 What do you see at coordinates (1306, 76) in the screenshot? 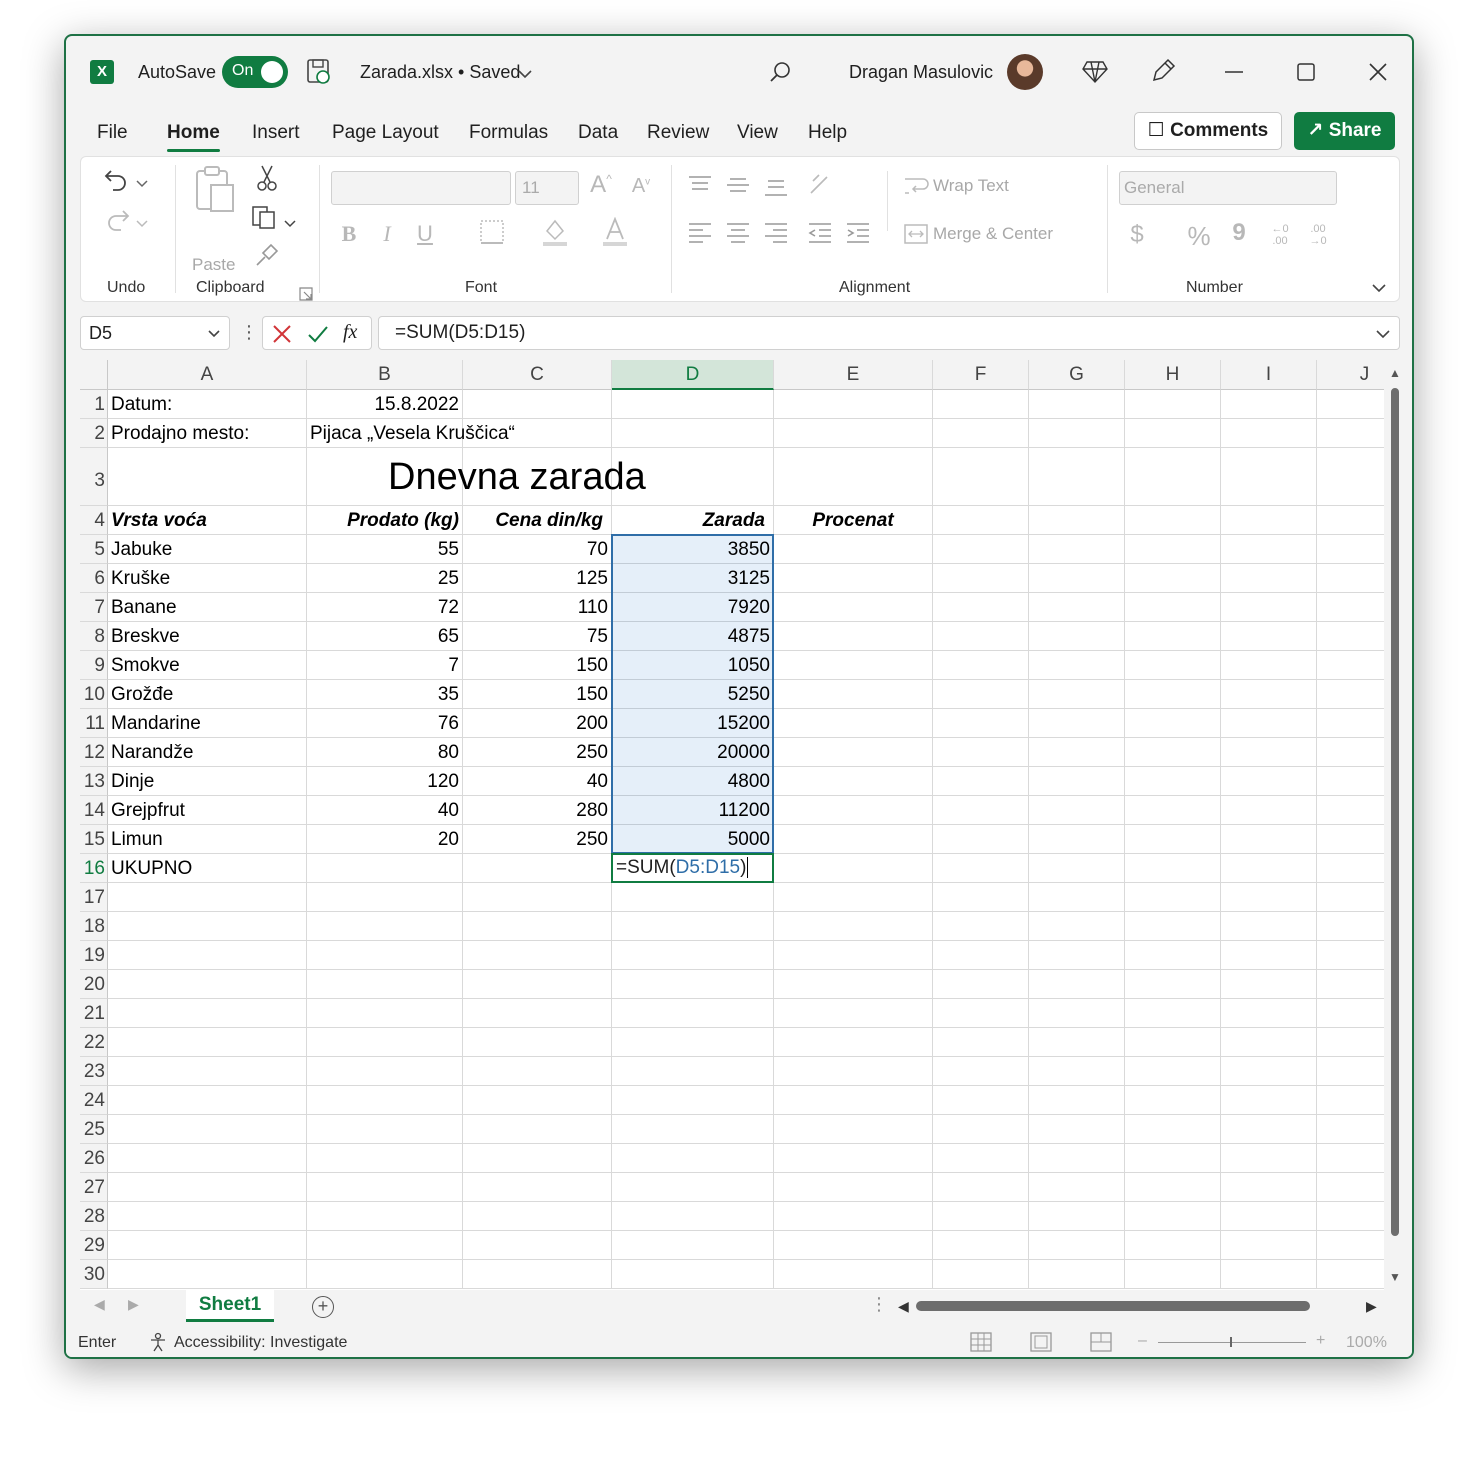
I see `maximize-icon` at bounding box center [1306, 76].